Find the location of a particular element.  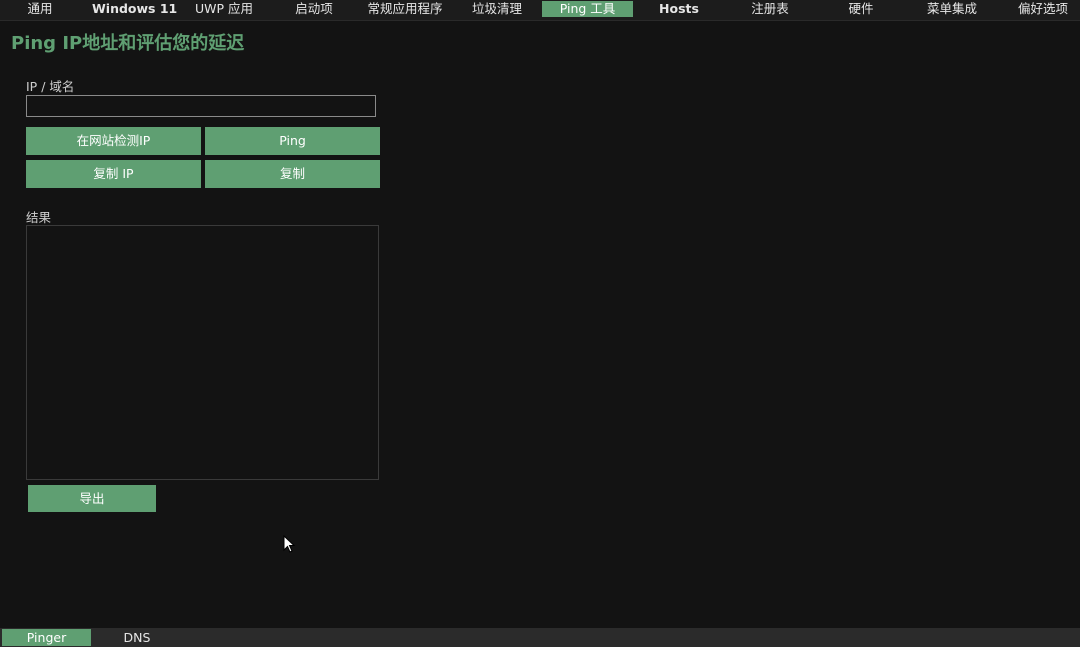

tab-general-apps: 常规应用程序 is located at coordinates (405, 9).